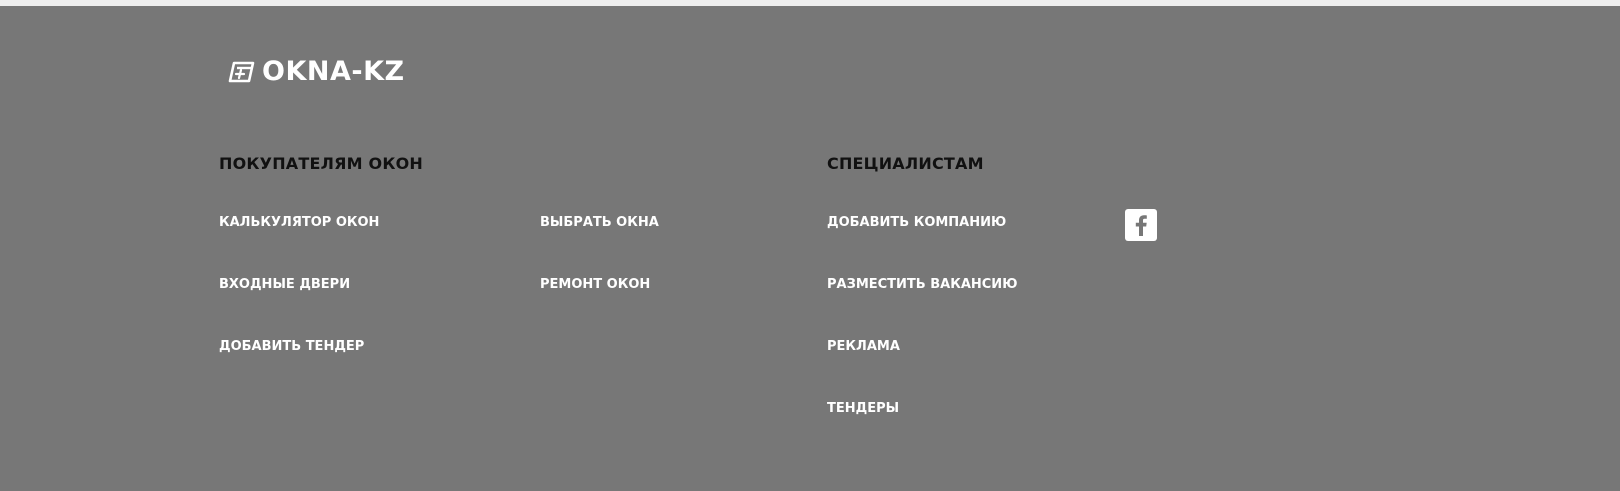 Image resolution: width=1620 pixels, height=491 pixels. Describe the element at coordinates (922, 284) in the screenshot. I see `link-post-vacancy: РАЗМЕСТИТЬ ВАКАНСИЮ` at that location.